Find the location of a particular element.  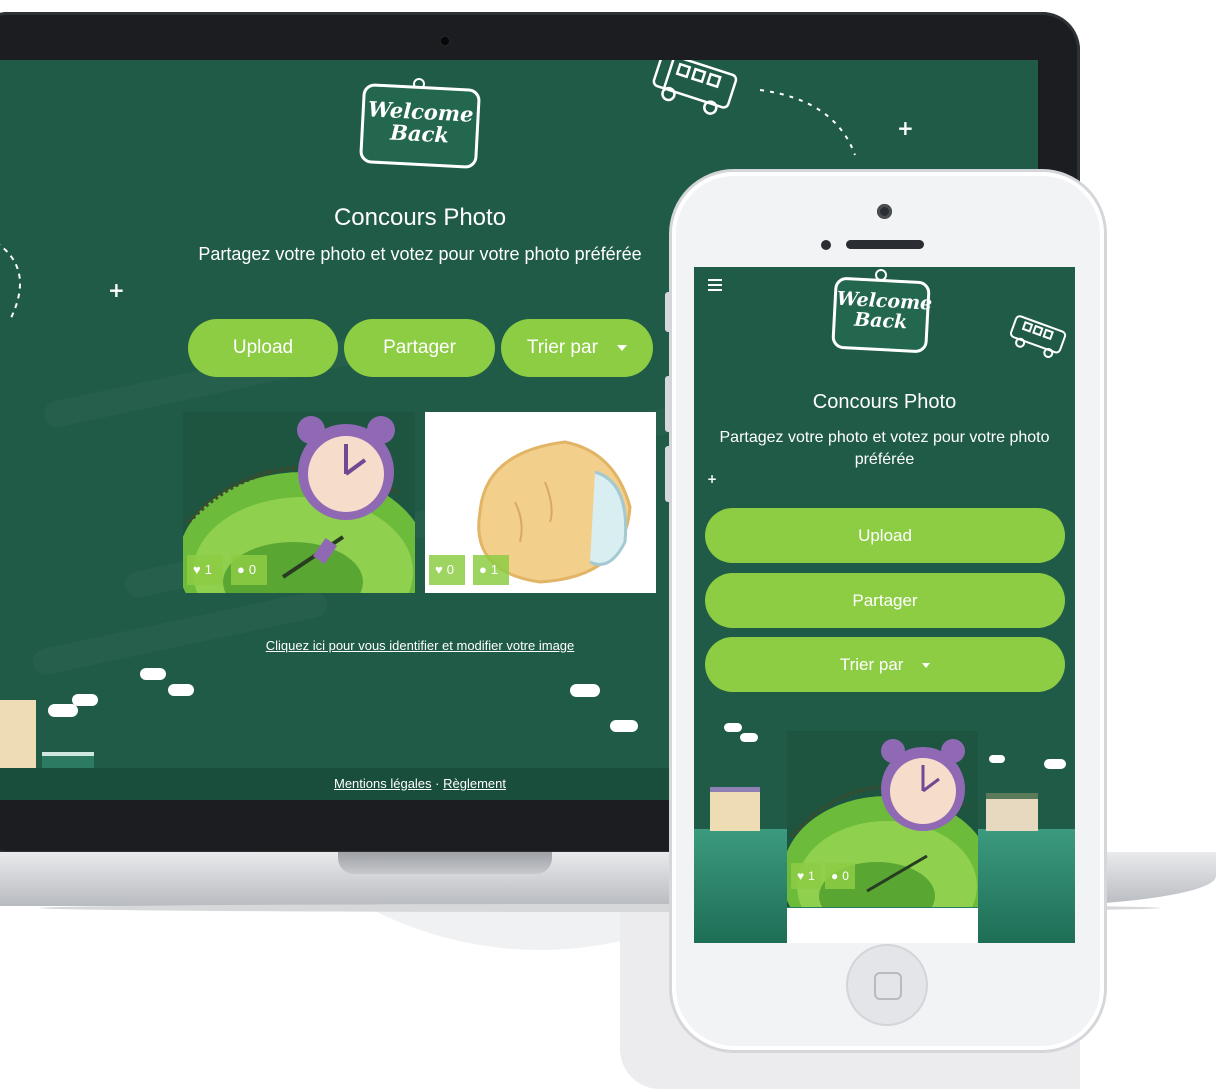

laptop-camera is located at coordinates (445, 41).